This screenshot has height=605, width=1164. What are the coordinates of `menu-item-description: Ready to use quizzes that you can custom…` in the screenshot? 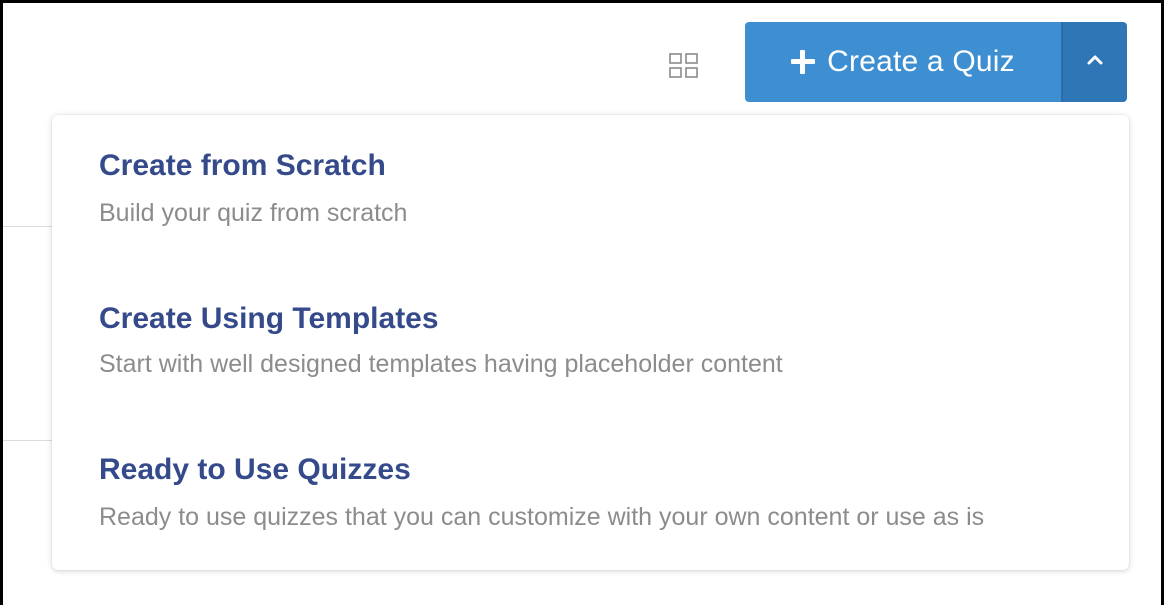 It's located at (542, 517).